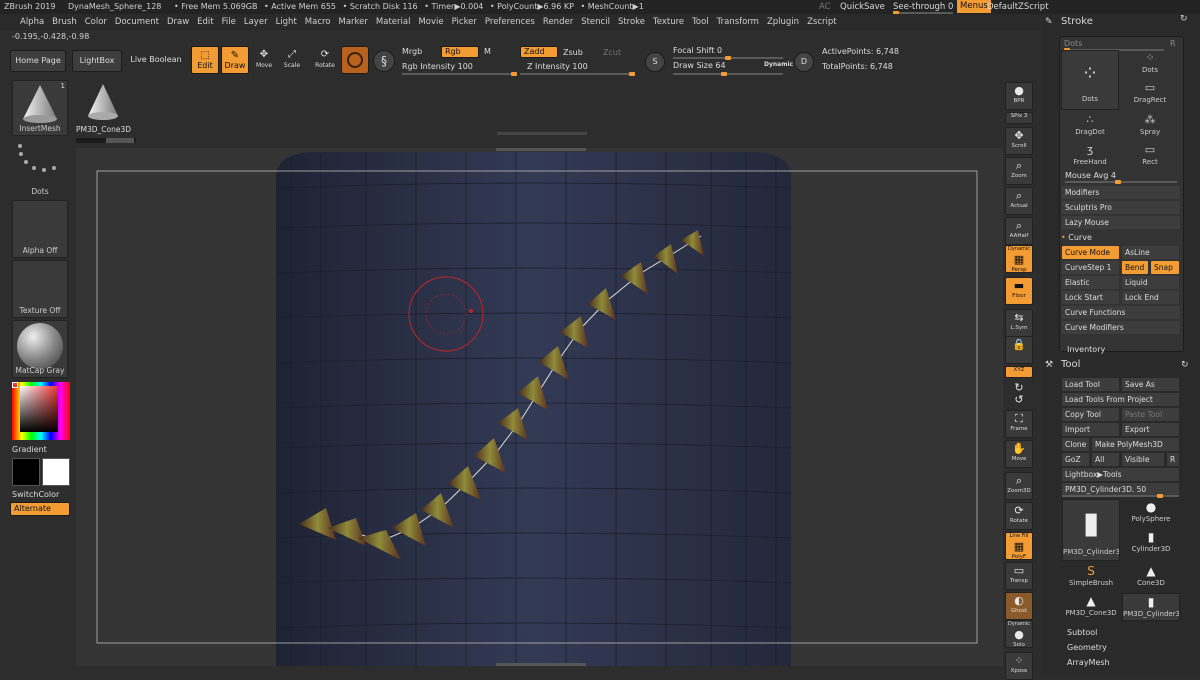  What do you see at coordinates (595, 22) in the screenshot?
I see `menu-stencil: Stencil` at bounding box center [595, 22].